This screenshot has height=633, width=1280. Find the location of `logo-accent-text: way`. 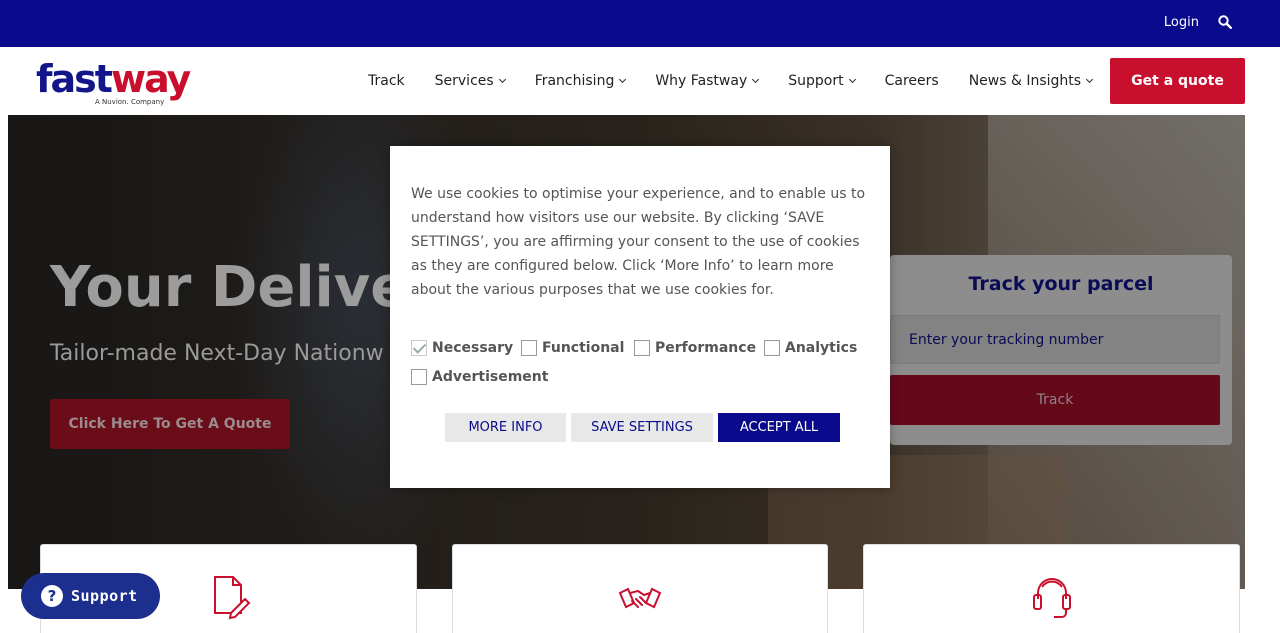

logo-accent-text: way is located at coordinates (150, 79).